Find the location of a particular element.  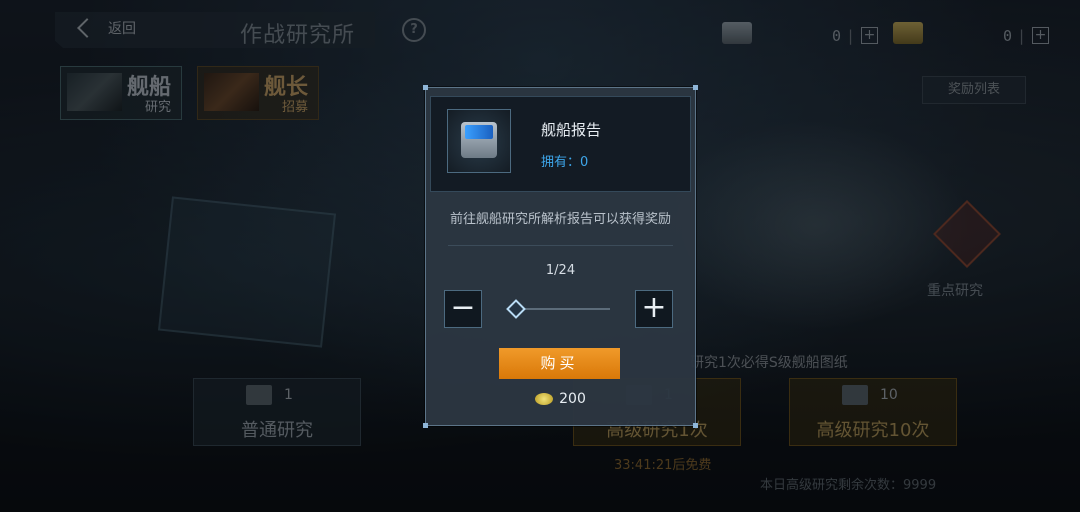

price-value: 200 is located at coordinates (572, 399).